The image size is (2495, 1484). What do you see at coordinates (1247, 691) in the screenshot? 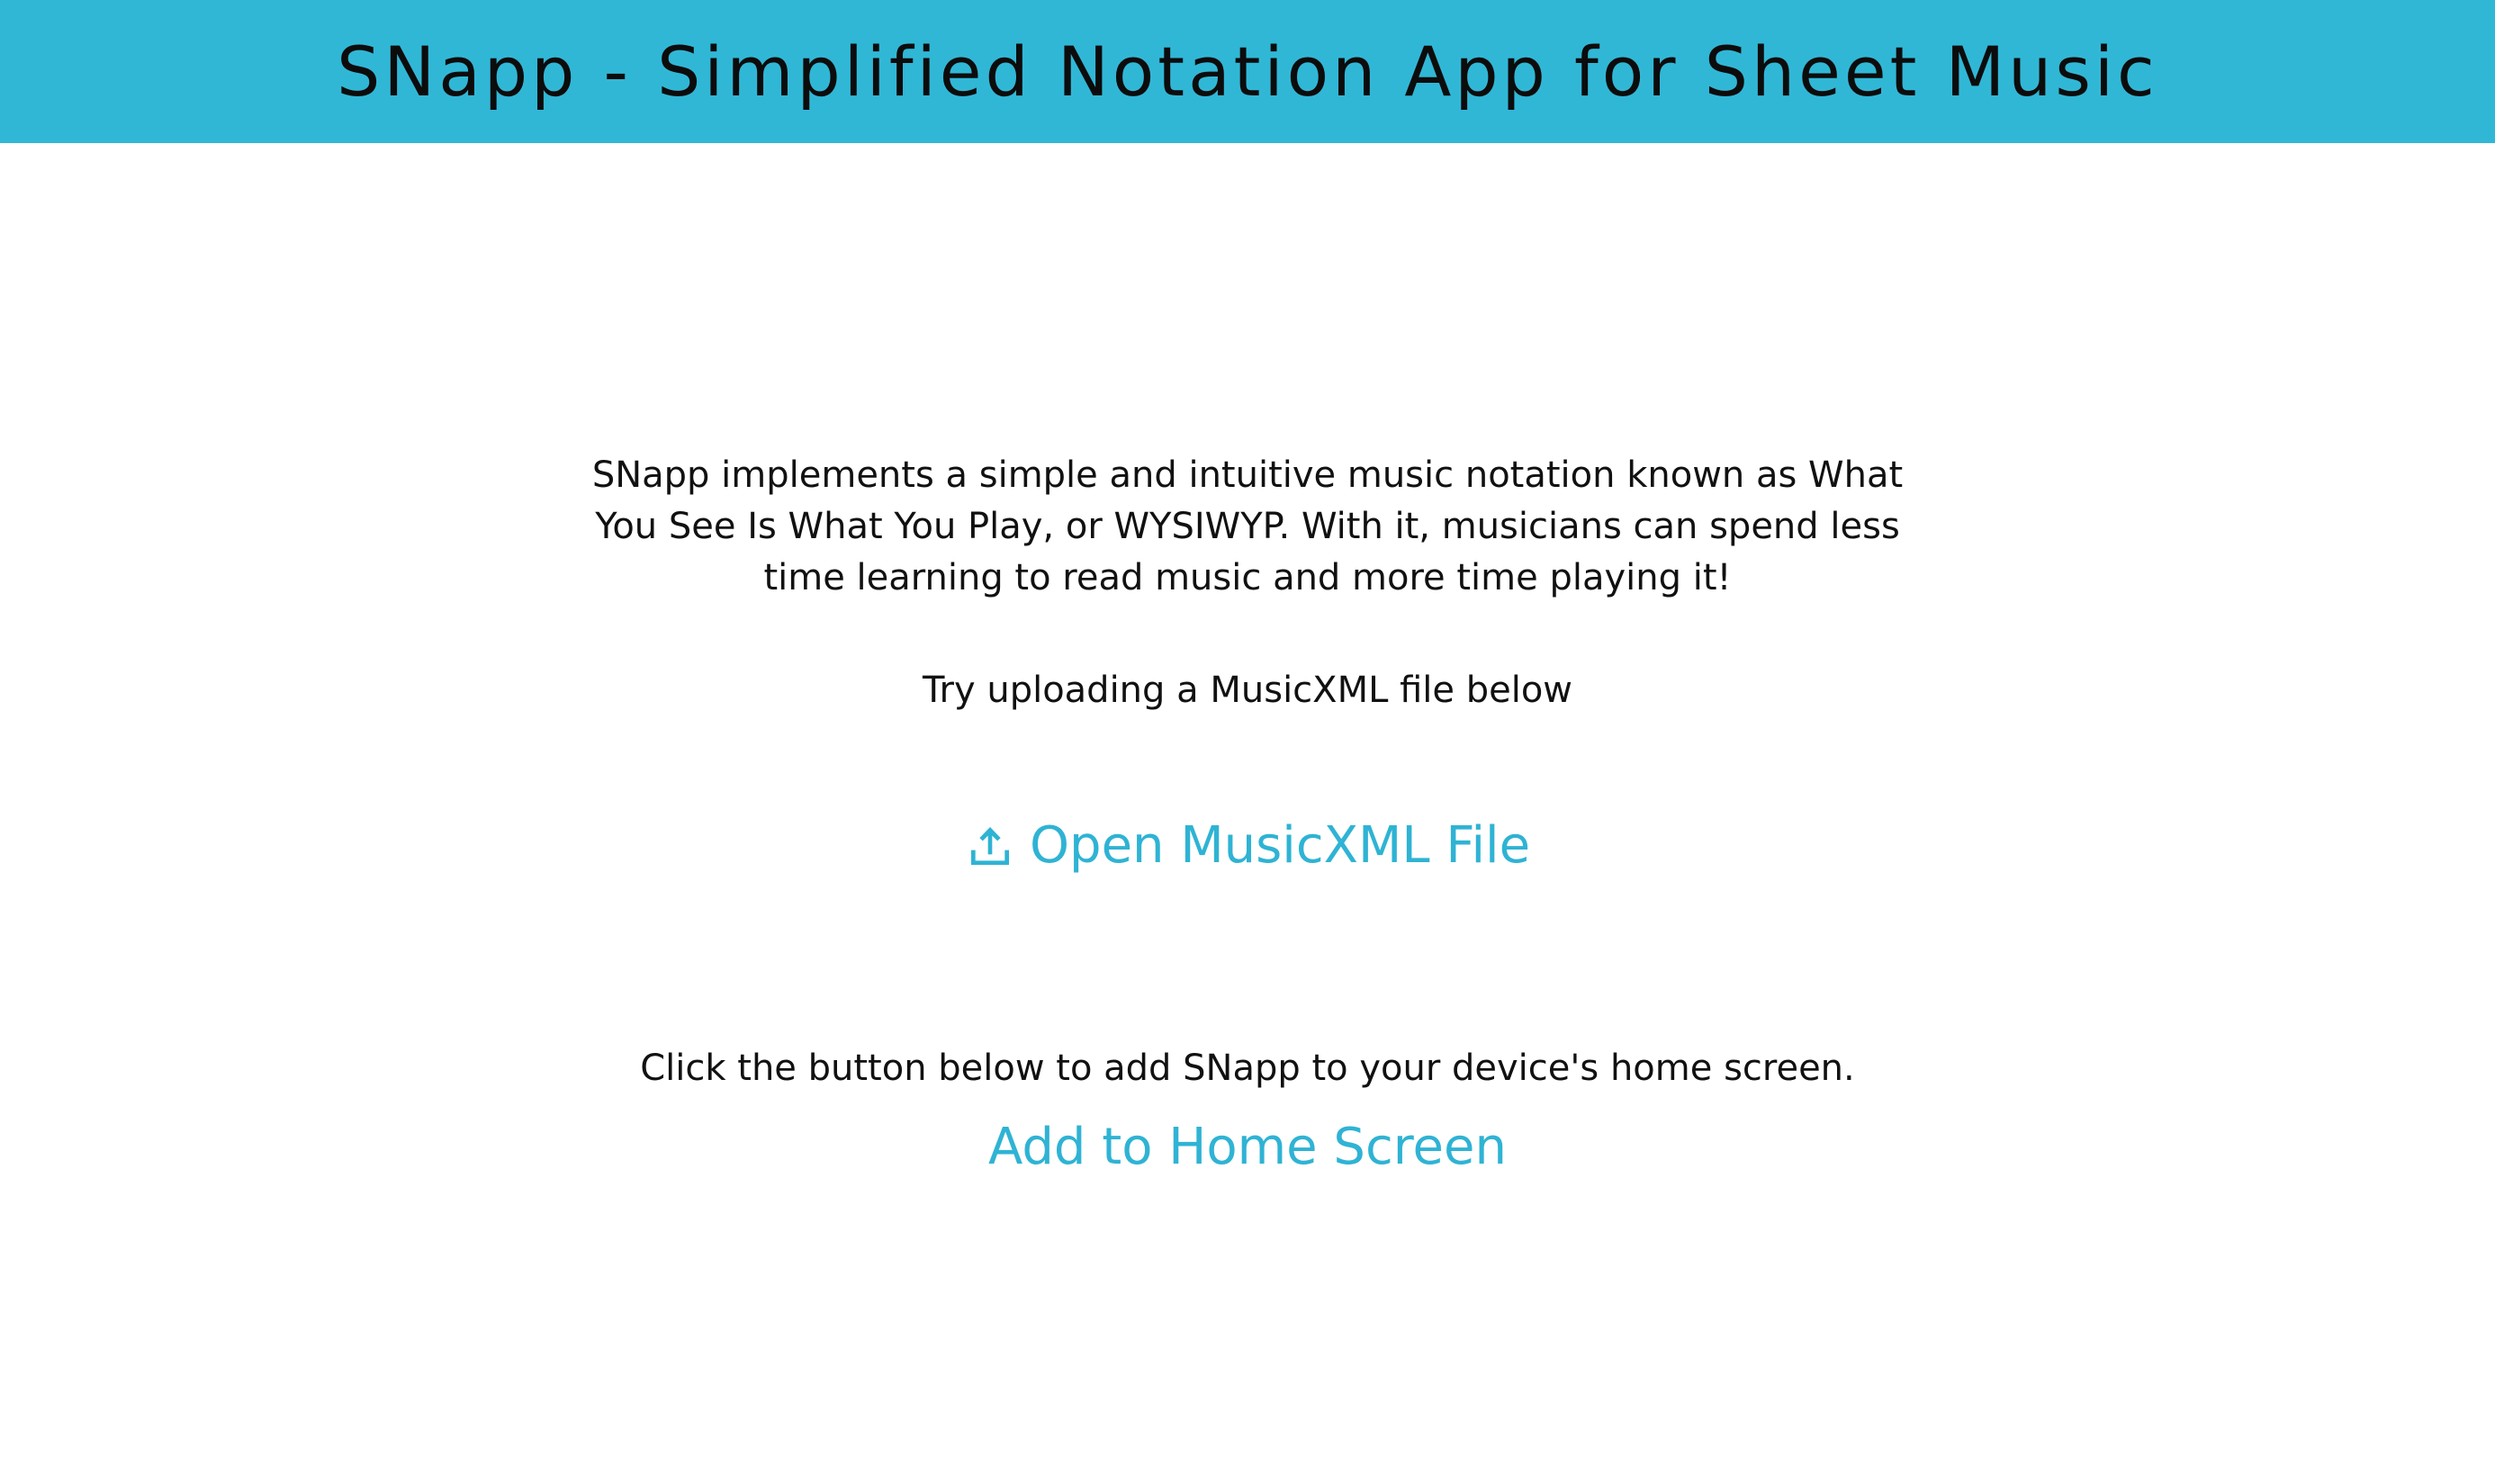
I see `upload-prompt: Try uploading a MusicXML file below` at bounding box center [1247, 691].